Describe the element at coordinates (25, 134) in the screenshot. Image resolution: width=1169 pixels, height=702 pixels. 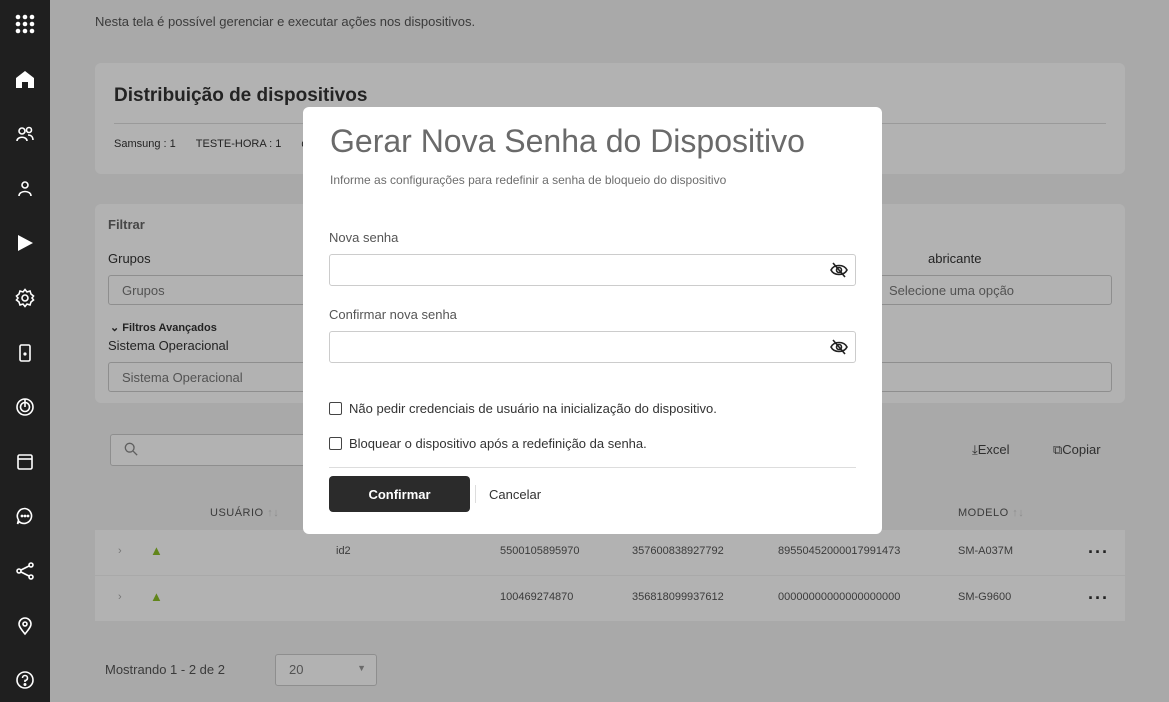
I see `users-icon` at that location.